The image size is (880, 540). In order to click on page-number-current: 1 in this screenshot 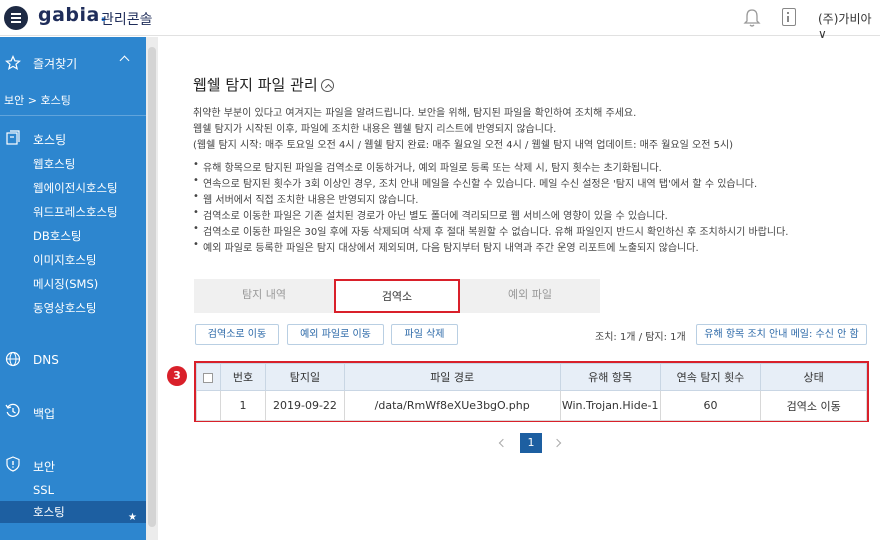, I will do `click(531, 443)`.